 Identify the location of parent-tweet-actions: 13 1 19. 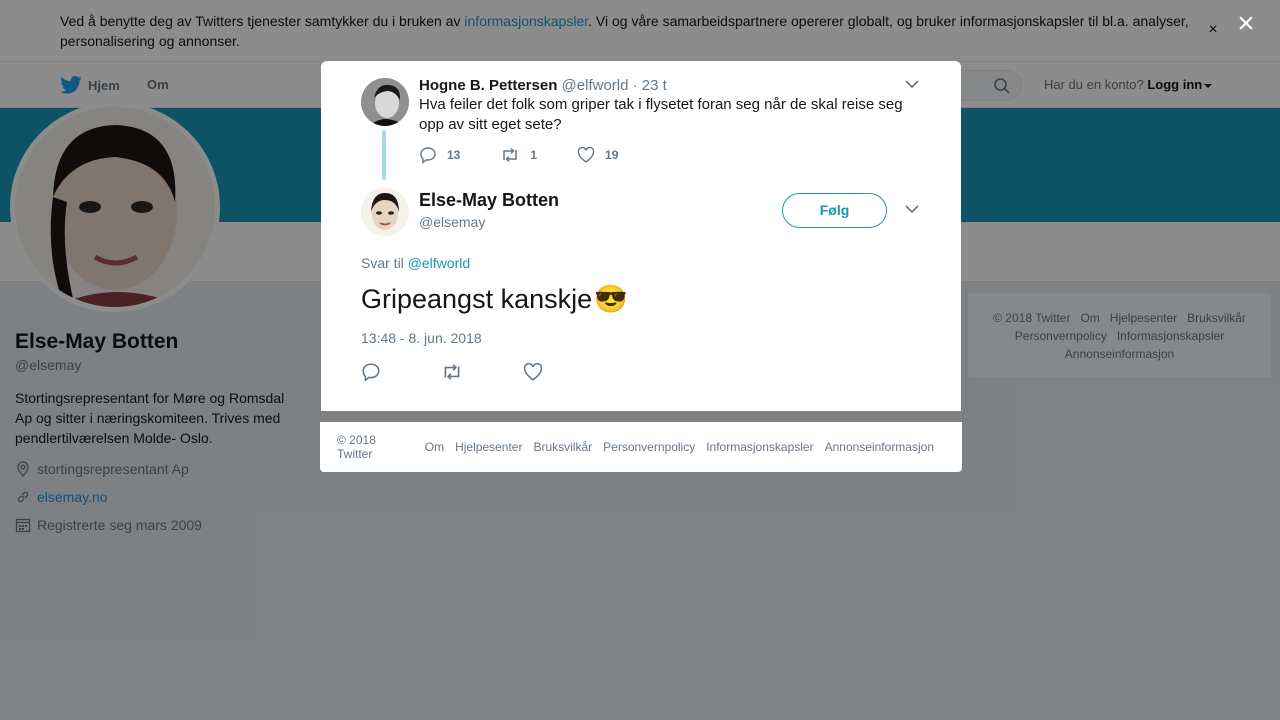
(538, 155).